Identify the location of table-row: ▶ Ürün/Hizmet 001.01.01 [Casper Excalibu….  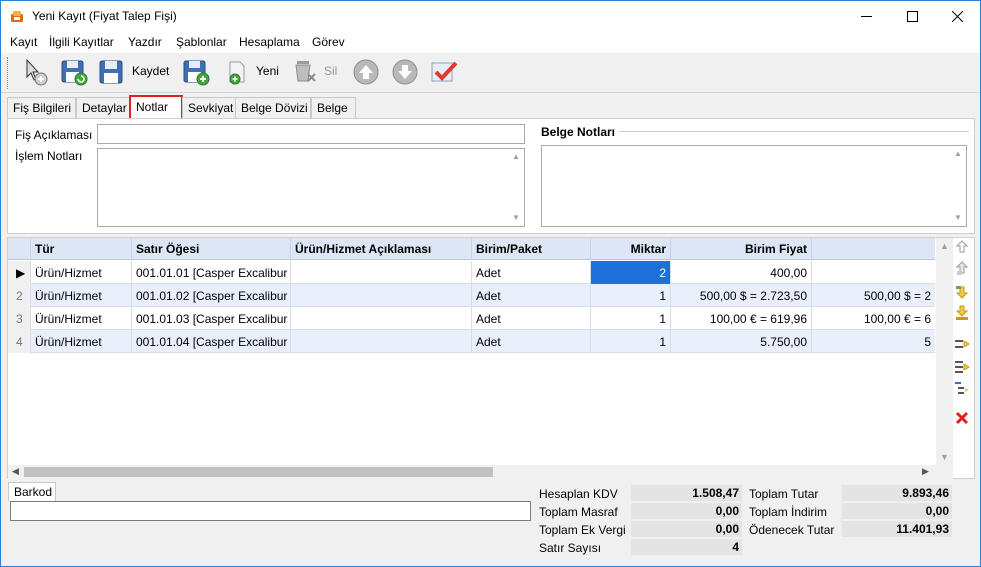
(471, 272).